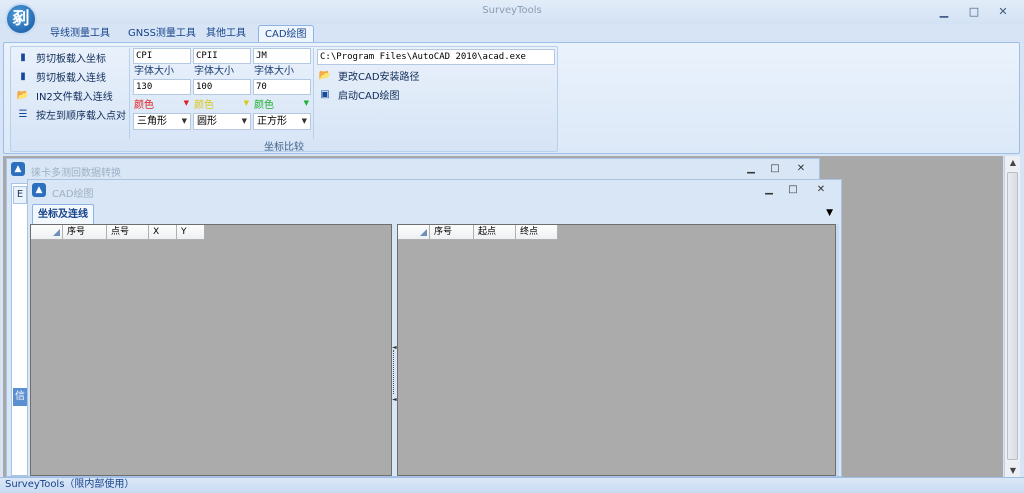 This screenshot has width=1024, height=493. Describe the element at coordinates (434, 191) in the screenshot. I see `child-title-bar: ▲ CAD绘图 ▁ □ ✕` at that location.